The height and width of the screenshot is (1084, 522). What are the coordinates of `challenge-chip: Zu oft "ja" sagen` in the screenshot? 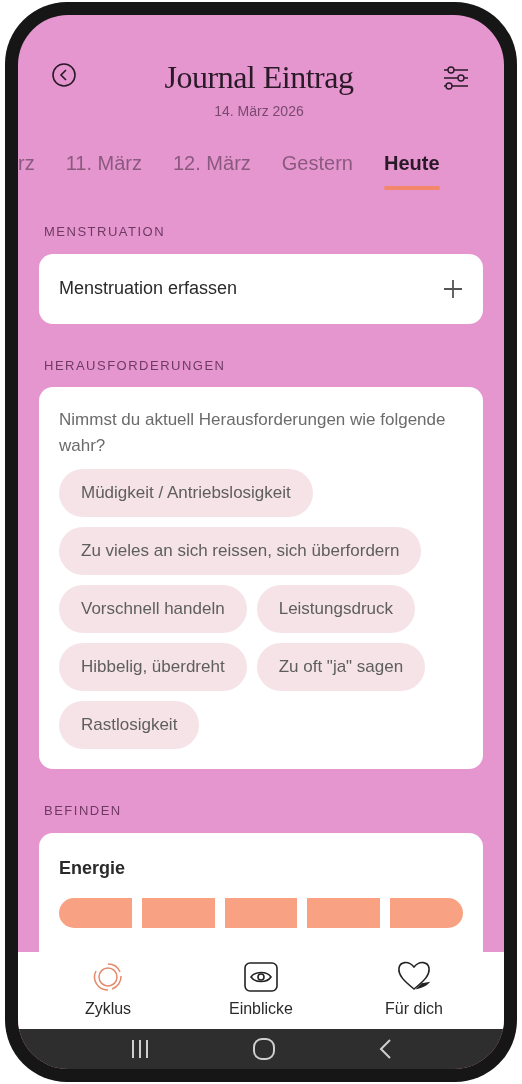 It's located at (341, 667).